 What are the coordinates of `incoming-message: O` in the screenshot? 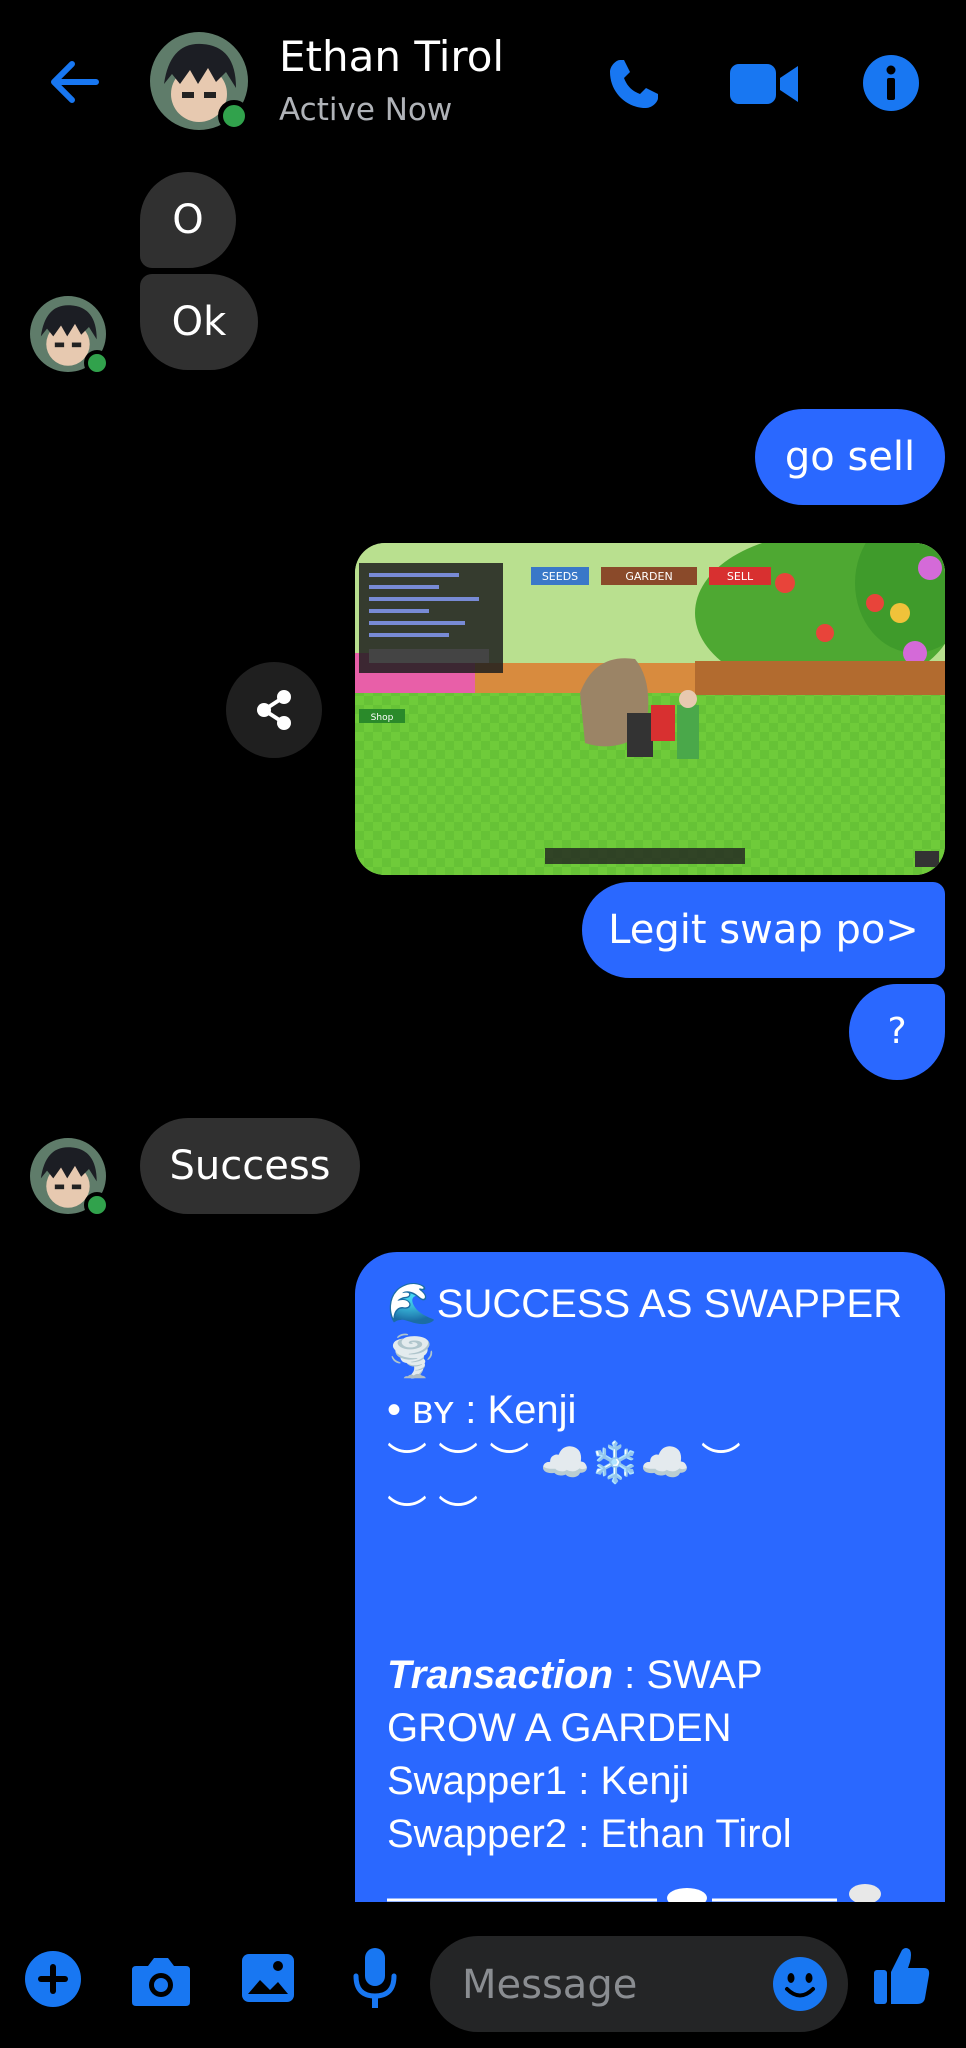 It's located at (188, 220).